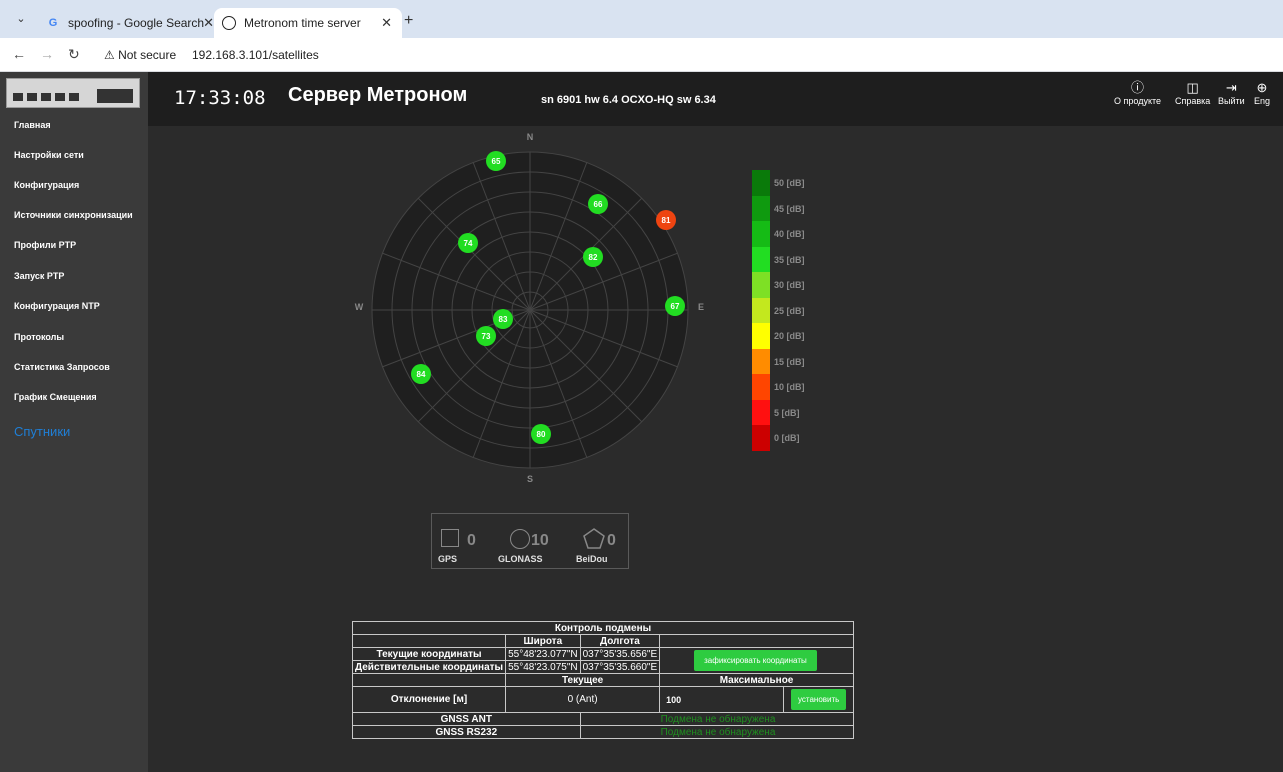 This screenshot has height=772, width=1283. Describe the element at coordinates (429, 699) in the screenshot. I see `deviation-label: Отклонение [м]` at that location.